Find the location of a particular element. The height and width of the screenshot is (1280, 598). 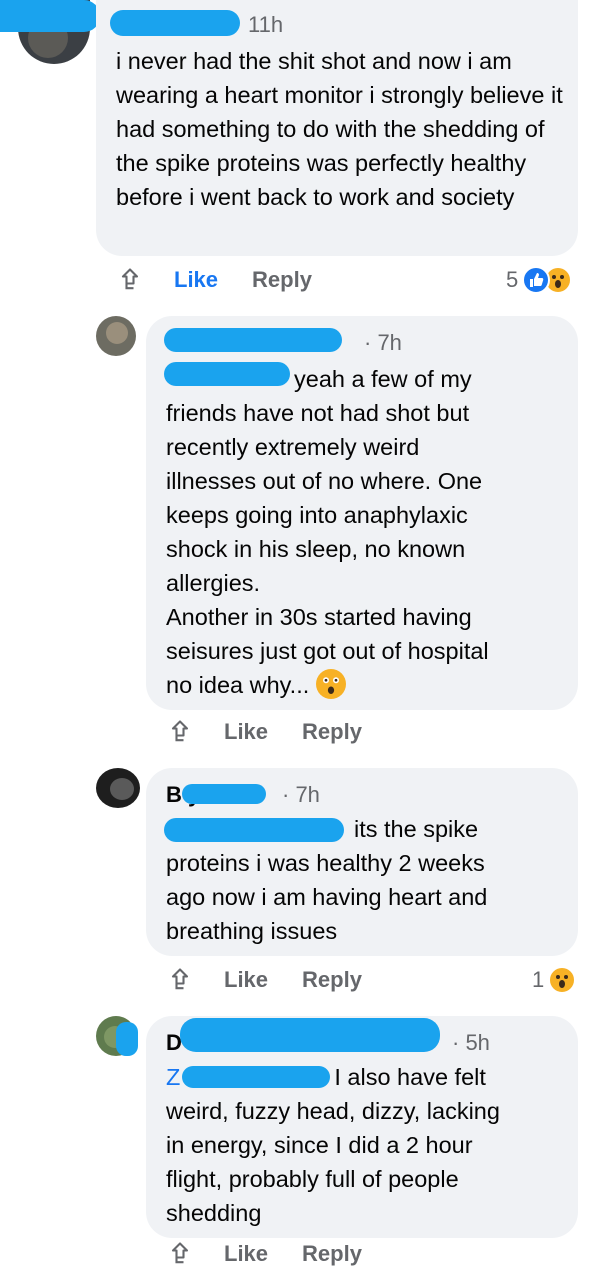

reaction-summary: 5 is located at coordinates (539, 280).